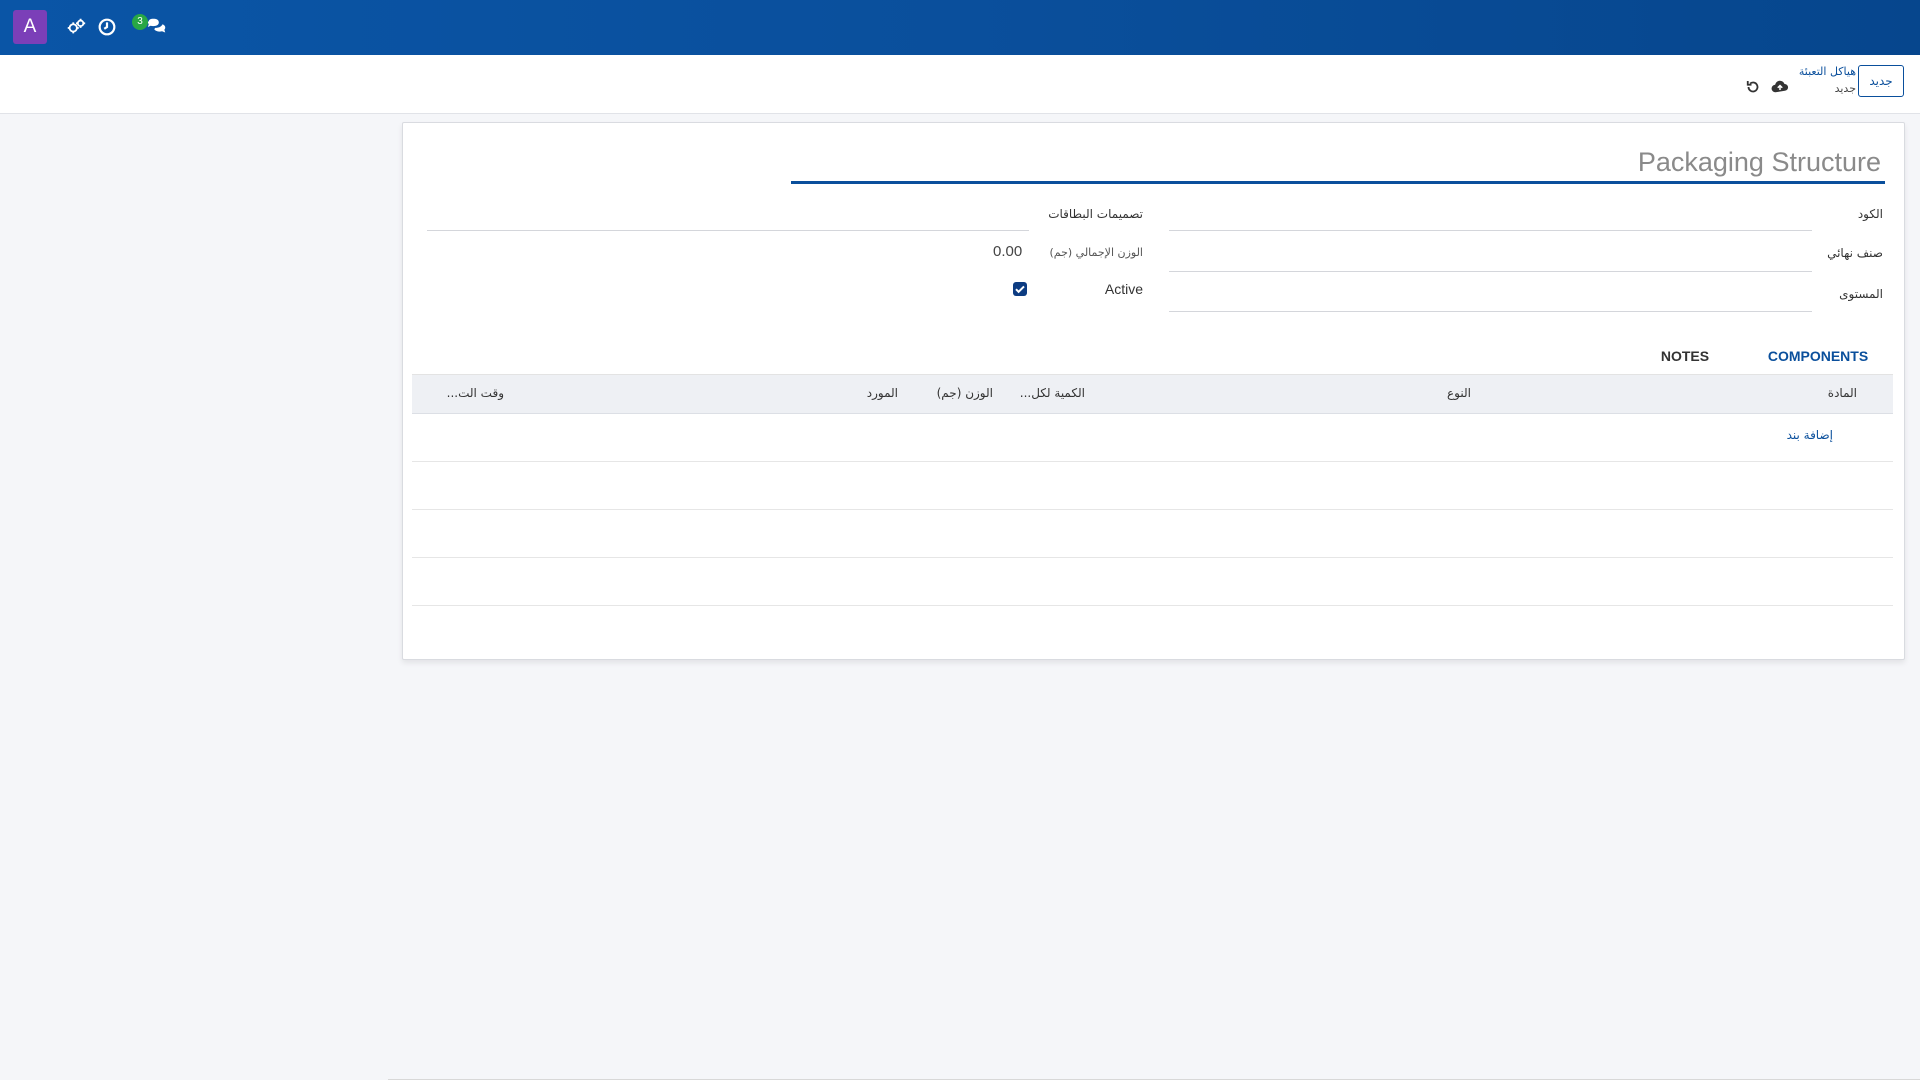  Describe the element at coordinates (1753, 87) in the screenshot. I see `discard-undo-icon` at that location.